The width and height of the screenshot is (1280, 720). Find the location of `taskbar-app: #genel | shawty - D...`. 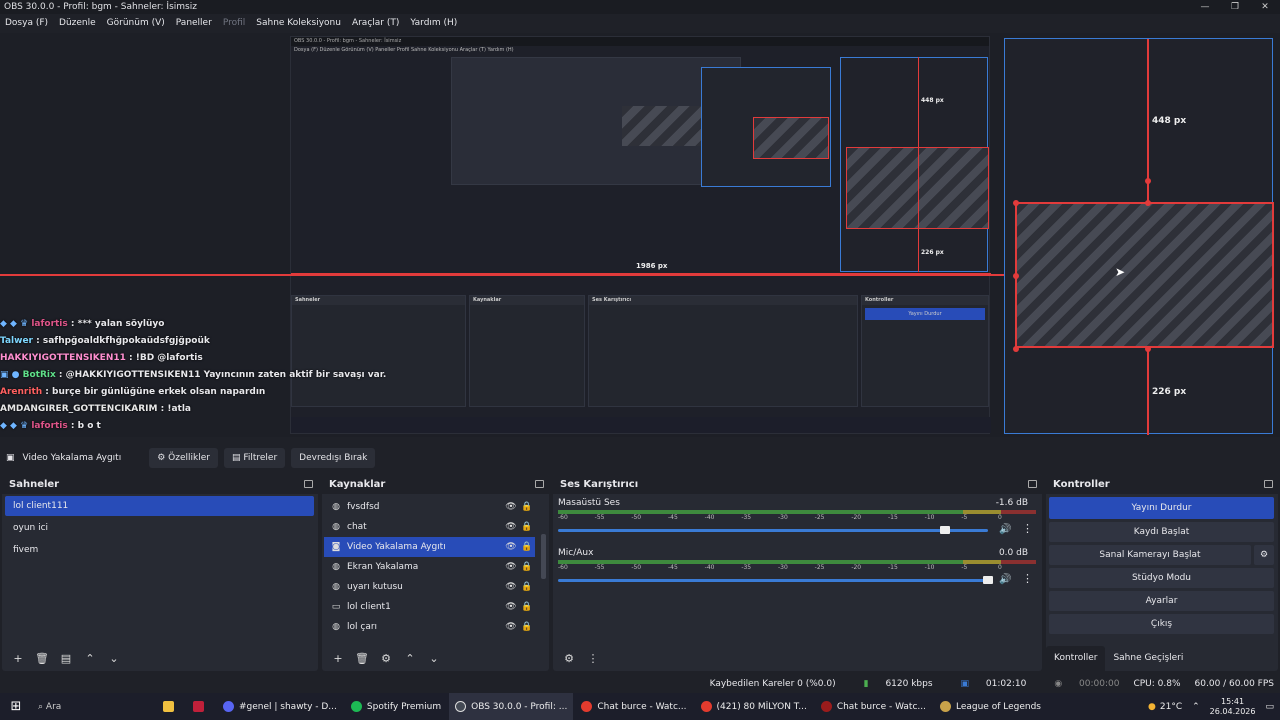

taskbar-app: #genel | shawty - D... is located at coordinates (280, 706).